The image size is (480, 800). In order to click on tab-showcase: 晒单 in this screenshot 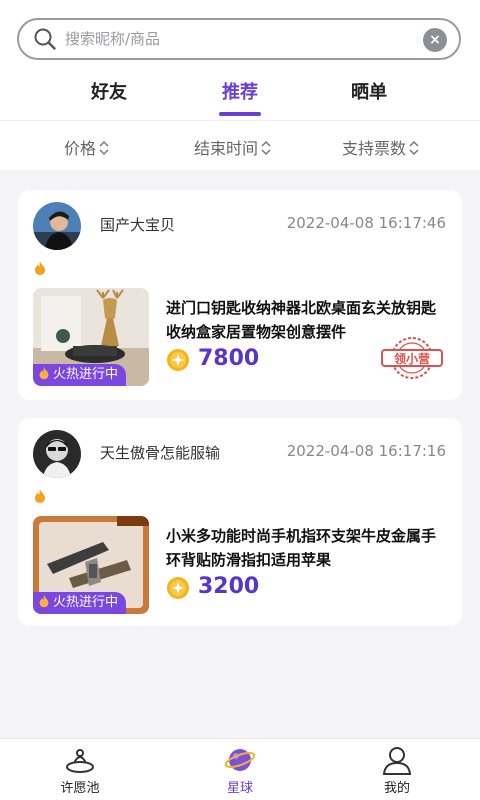, I will do `click(369, 91)`.